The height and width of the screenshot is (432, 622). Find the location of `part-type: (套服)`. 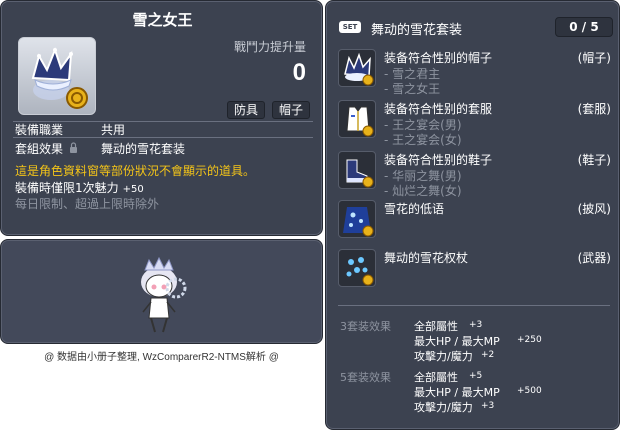

part-type: (套服) is located at coordinates (594, 109).